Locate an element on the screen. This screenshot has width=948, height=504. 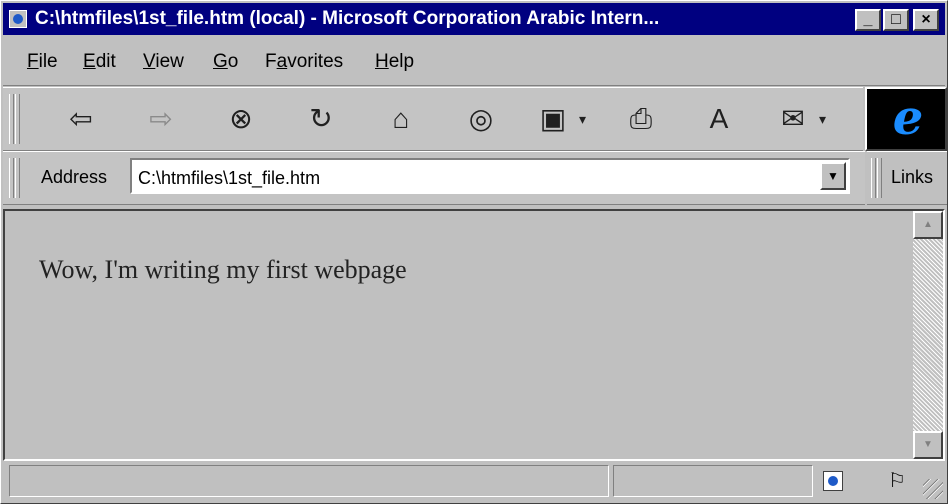
menu-go: Go is located at coordinates (225, 62).